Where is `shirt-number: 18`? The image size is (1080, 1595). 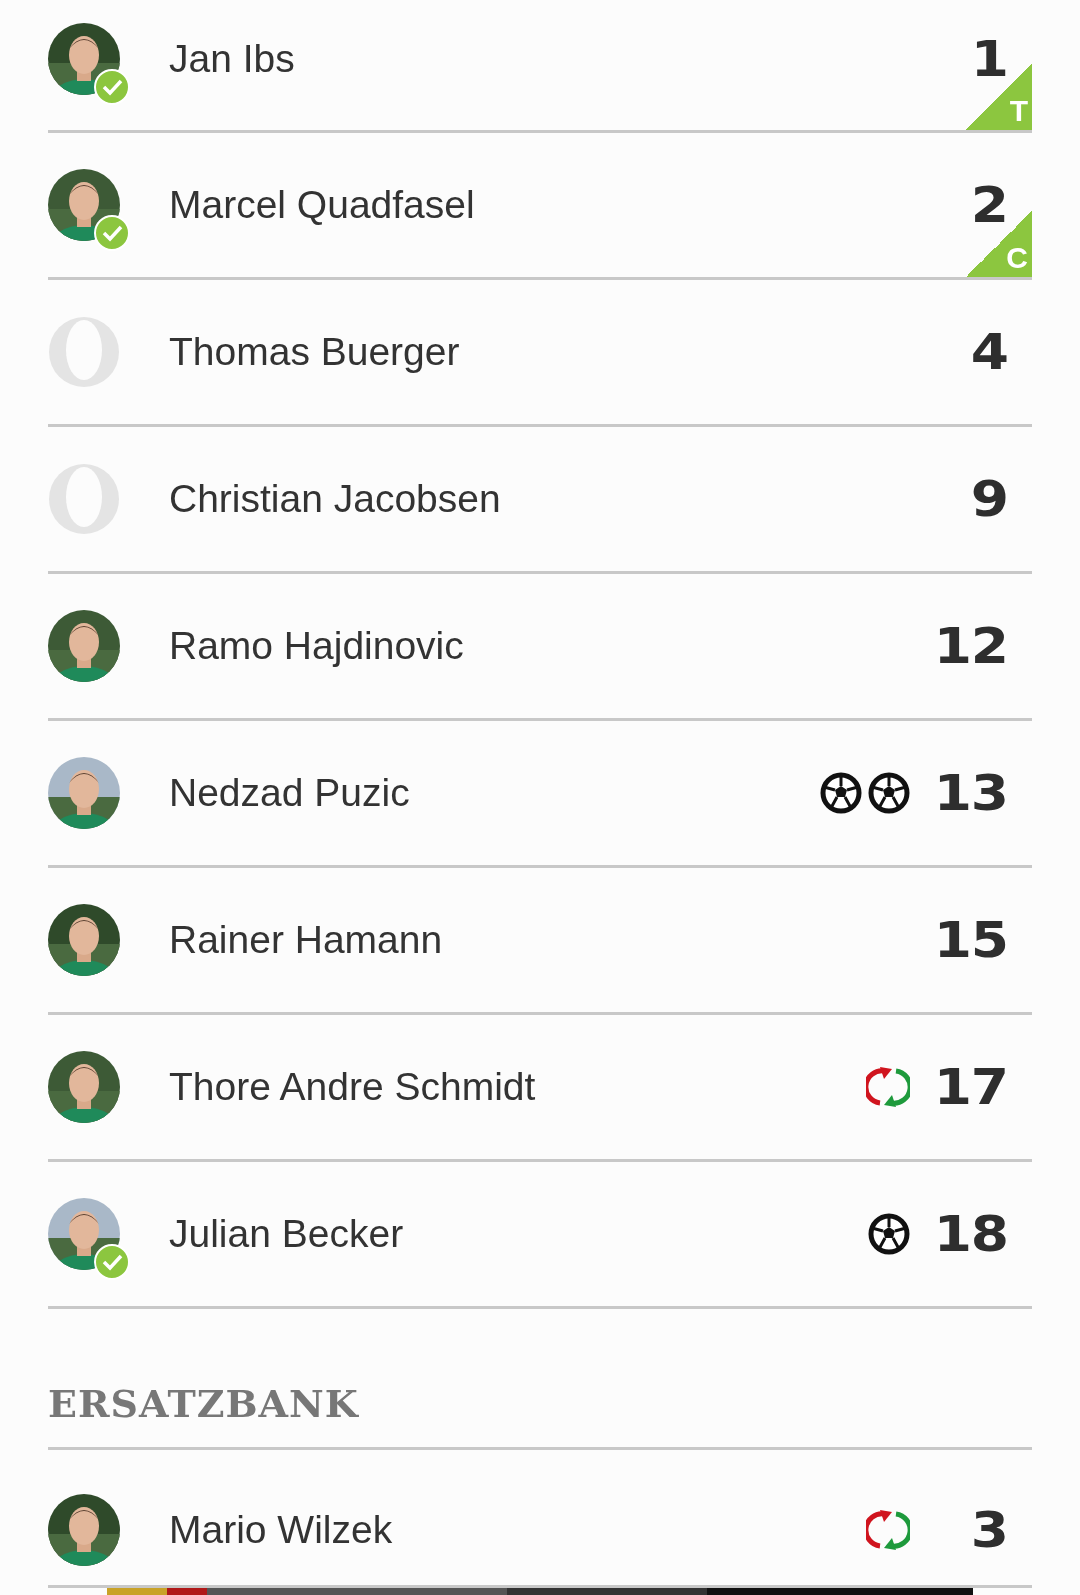
shirt-number: 18 is located at coordinates (970, 1234).